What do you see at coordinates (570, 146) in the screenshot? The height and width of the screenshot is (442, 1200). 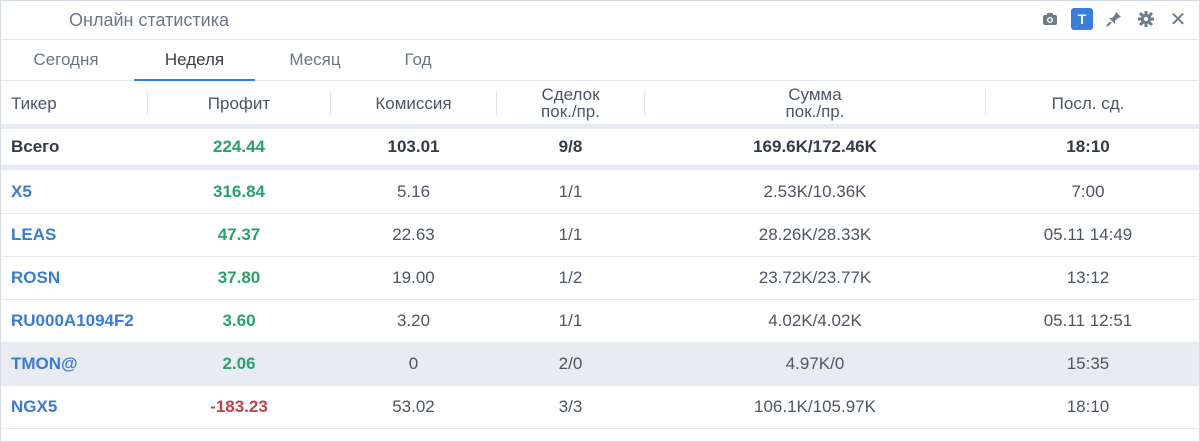 I see `total-deals: 9/8` at bounding box center [570, 146].